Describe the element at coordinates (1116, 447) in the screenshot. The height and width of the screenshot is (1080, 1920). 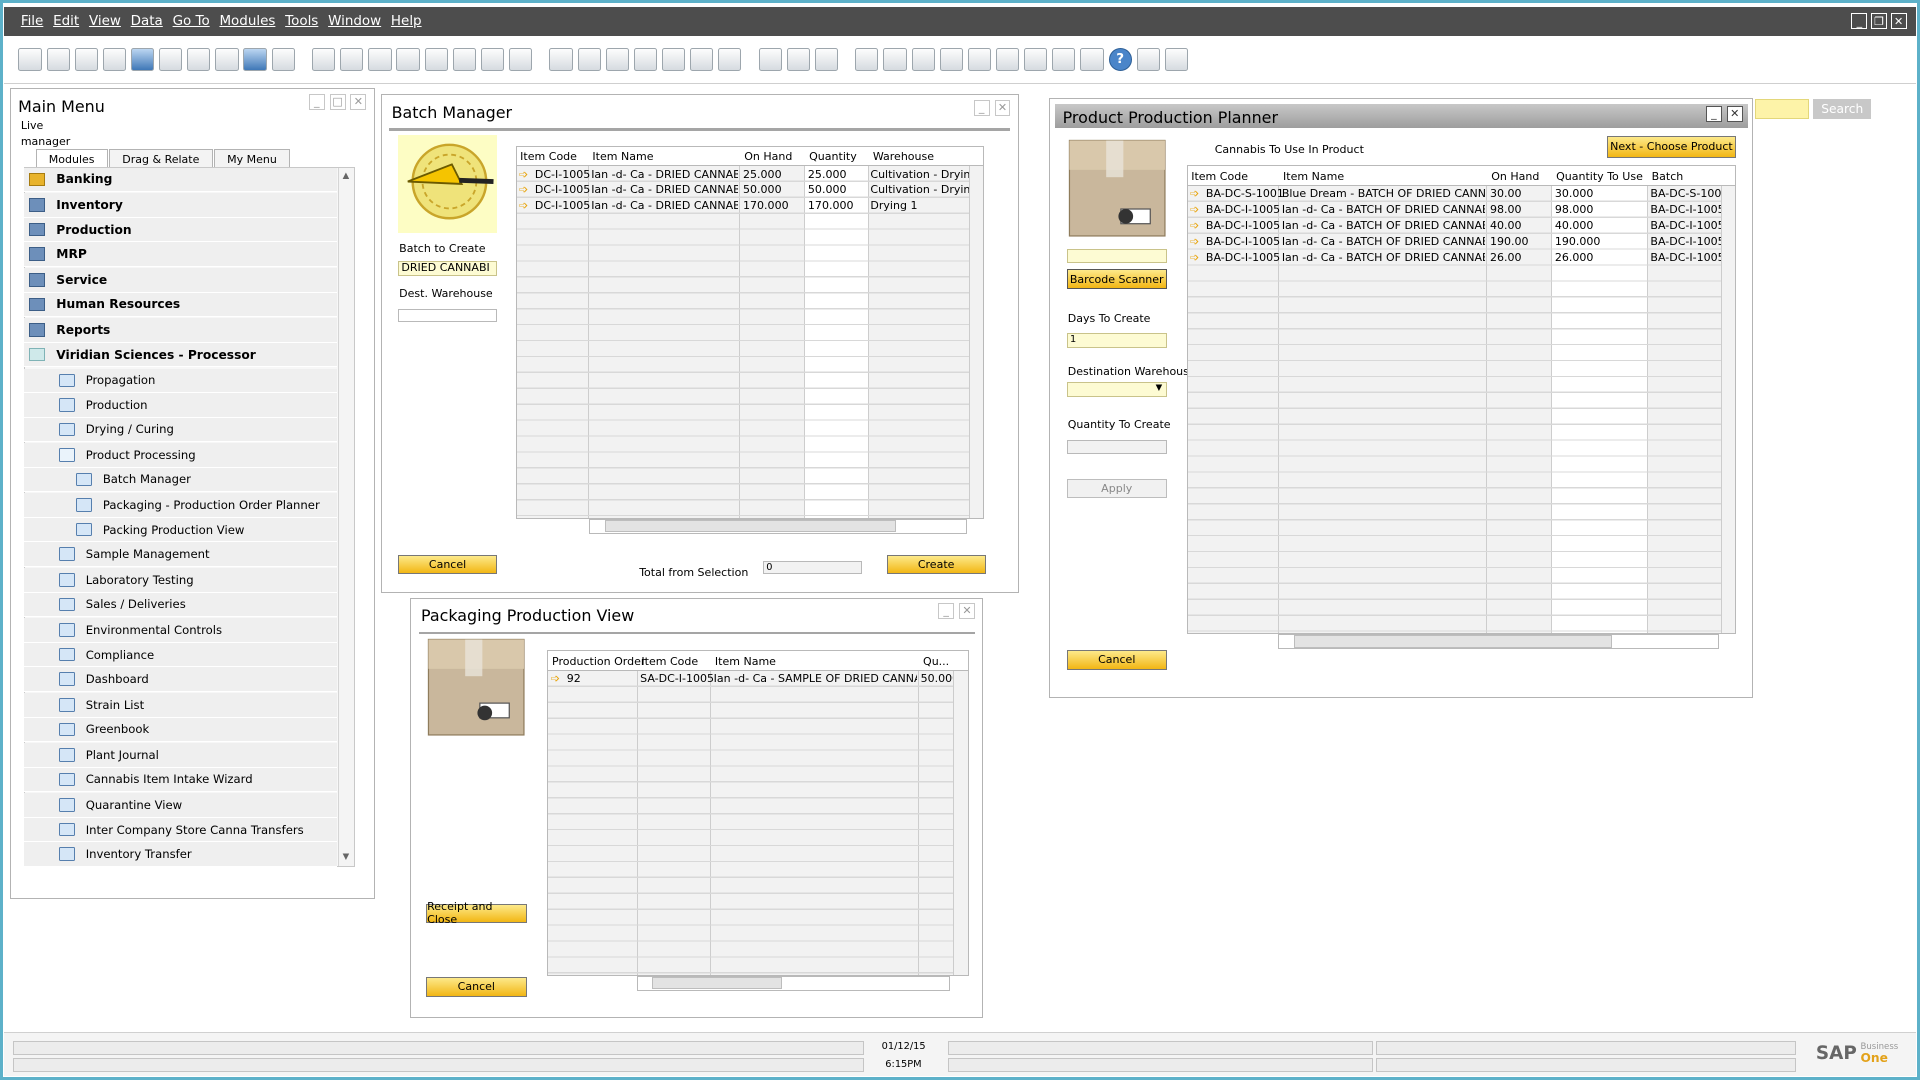
I see `quantity-to-create-field` at that location.